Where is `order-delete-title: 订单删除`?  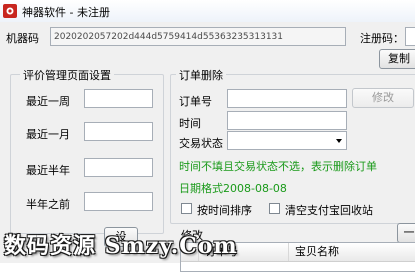 order-delete-title: 订单删除 is located at coordinates (201, 75).